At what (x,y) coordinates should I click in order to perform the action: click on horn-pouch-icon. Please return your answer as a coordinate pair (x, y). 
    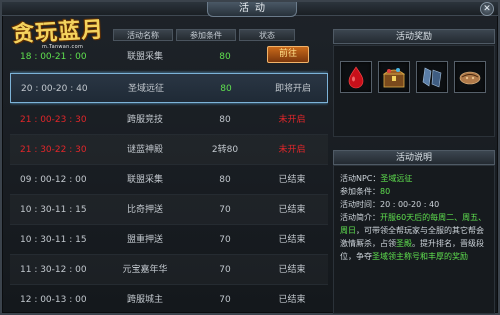
    Looking at the image, I should click on (470, 78).